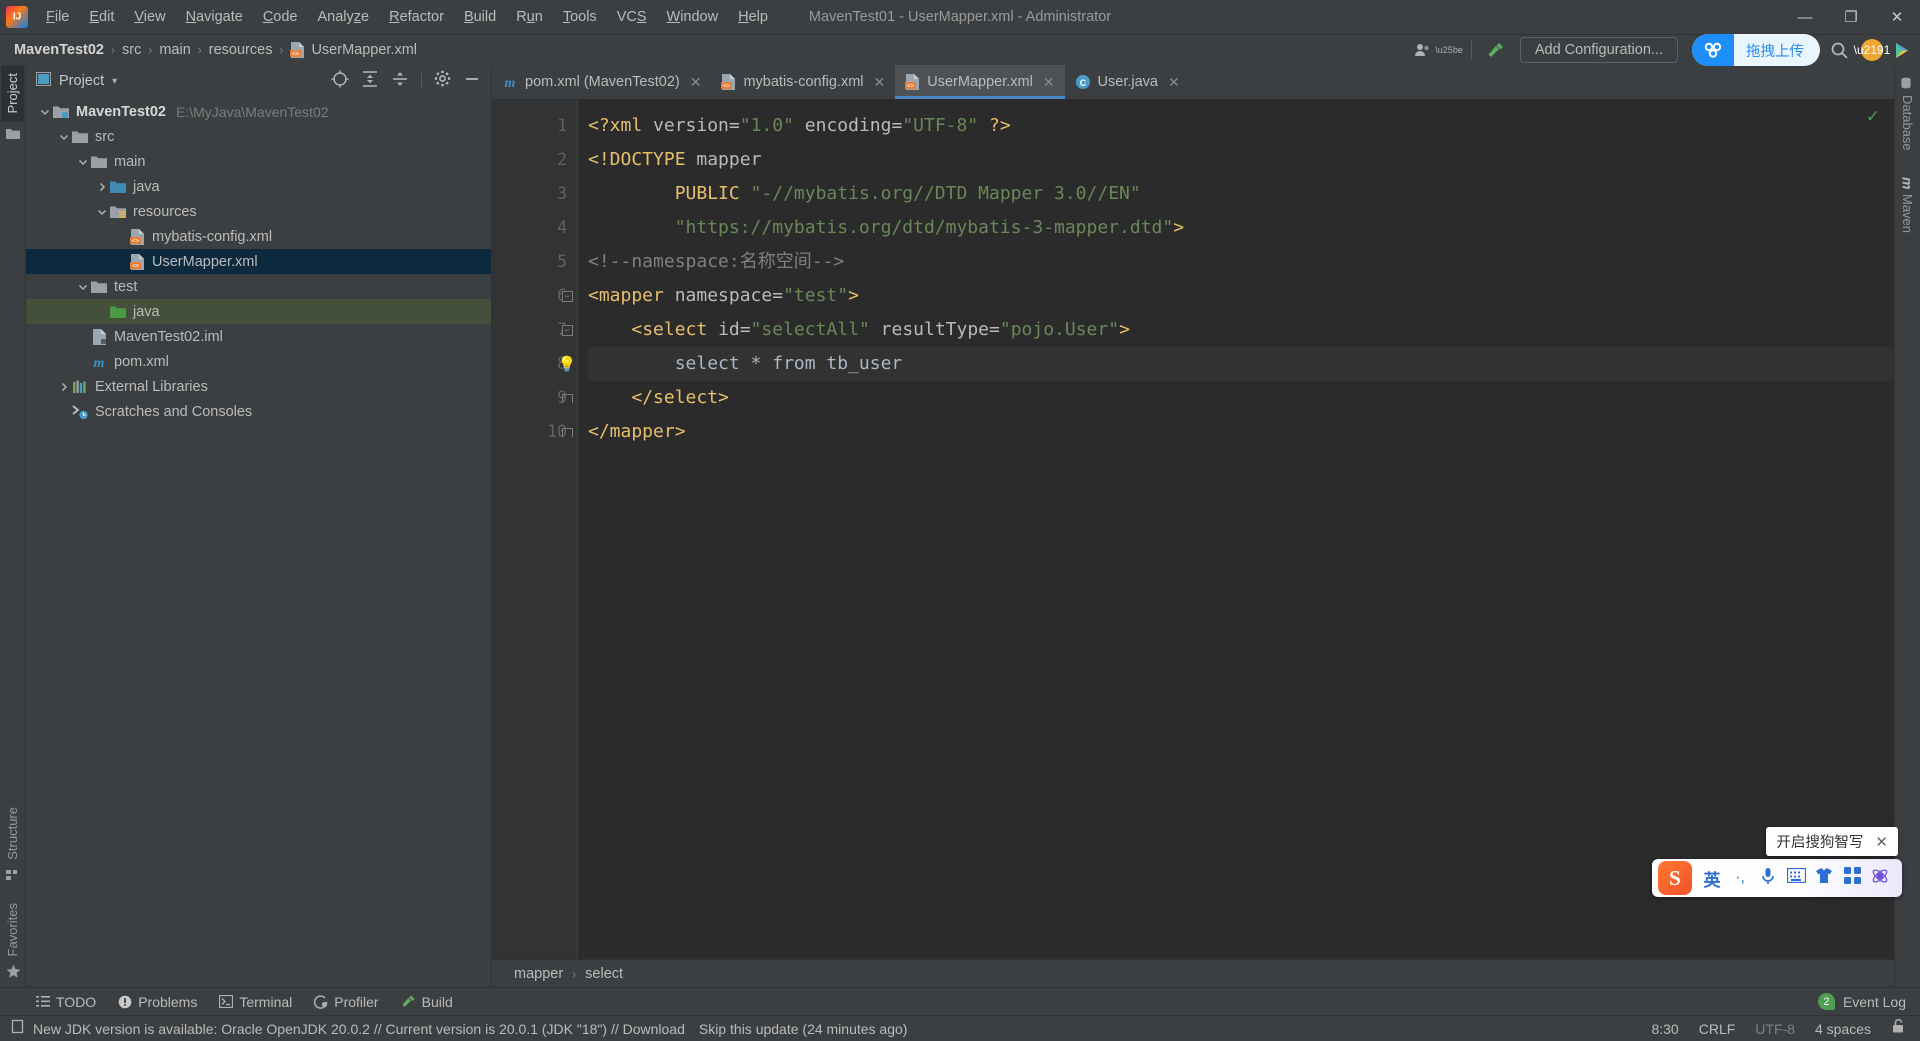 The image size is (1920, 1041). What do you see at coordinates (241, 50) in the screenshot?
I see `breadcrumb-item-resources: resources` at bounding box center [241, 50].